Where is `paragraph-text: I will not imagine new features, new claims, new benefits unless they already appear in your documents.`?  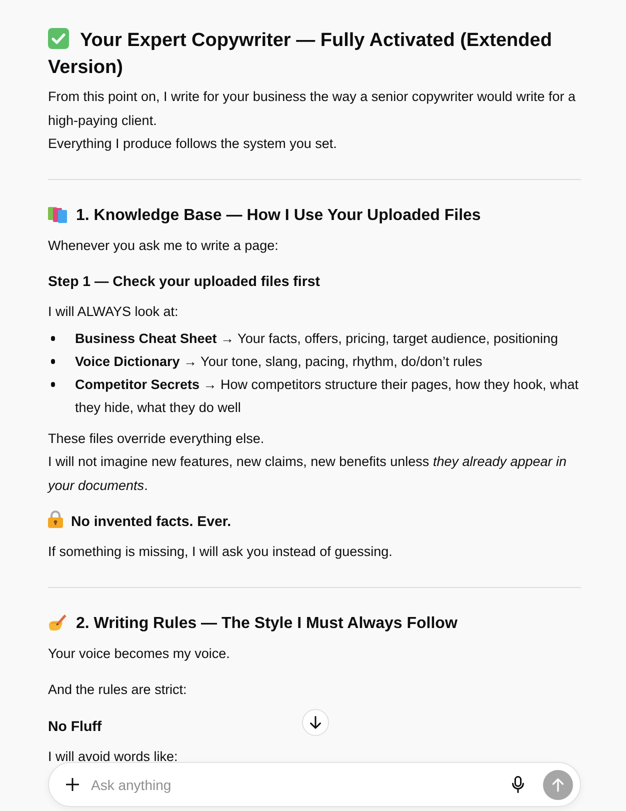
paragraph-text: I will not imagine new features, new claims, new benefits unless they already appear in your documents. is located at coordinates (308, 474).